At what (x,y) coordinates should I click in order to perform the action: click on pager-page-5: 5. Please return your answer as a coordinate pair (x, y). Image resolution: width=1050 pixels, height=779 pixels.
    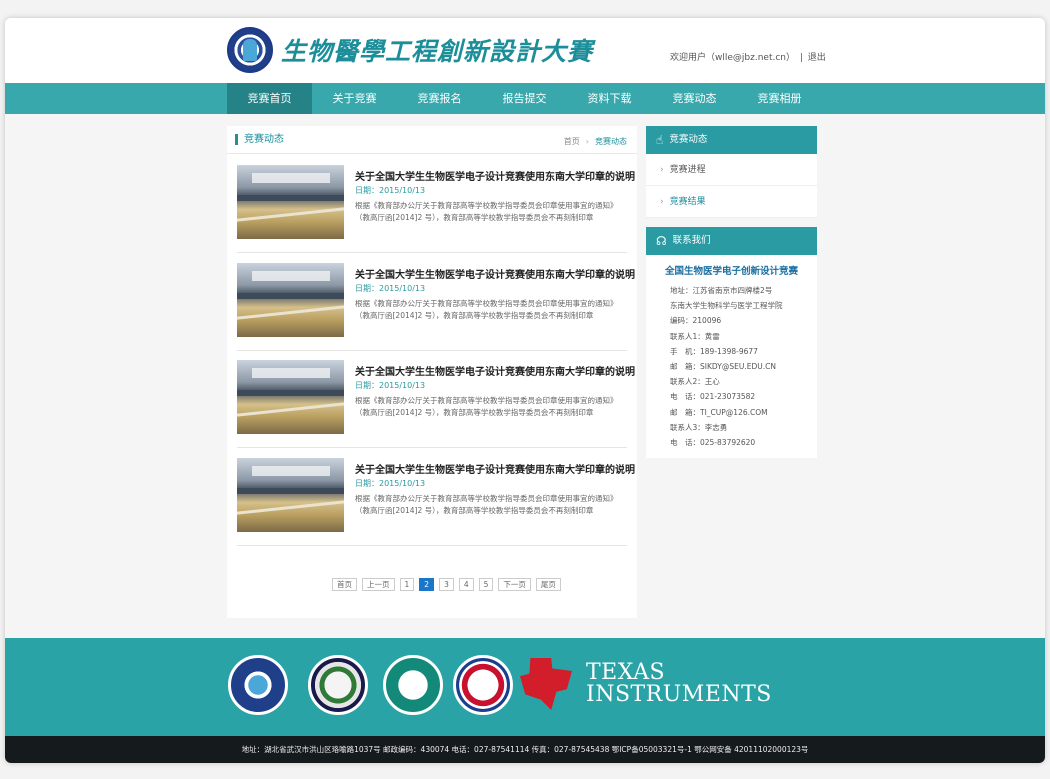
    Looking at the image, I should click on (486, 584).